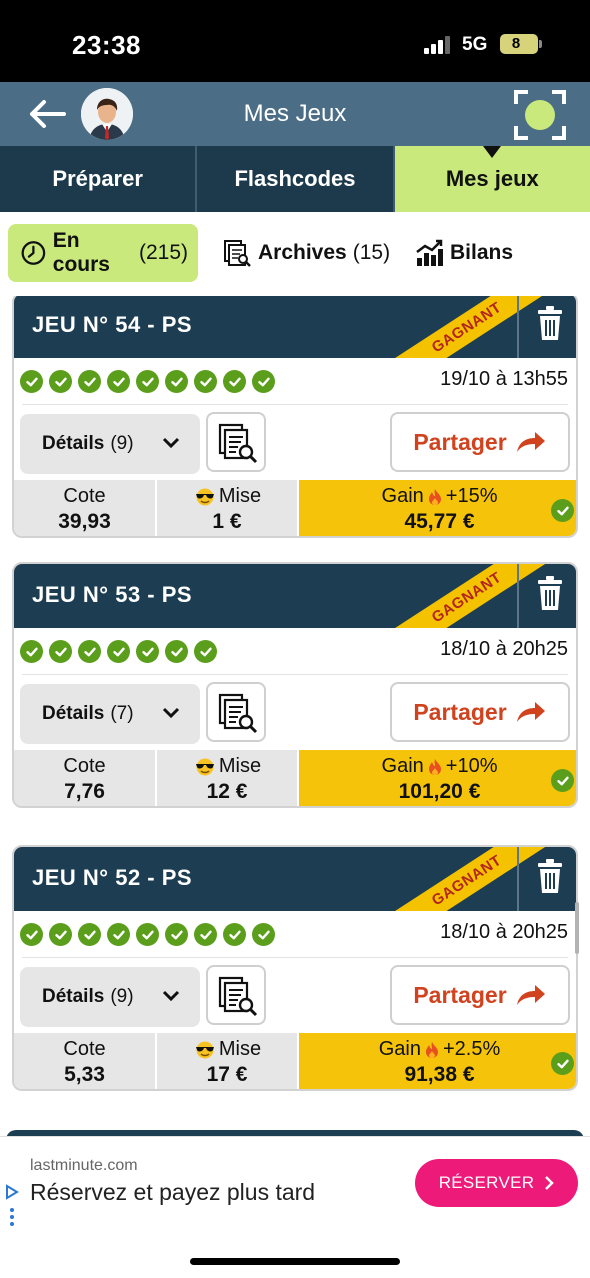 The image size is (590, 1278). I want to click on gain-value: 101,20 €, so click(439, 792).